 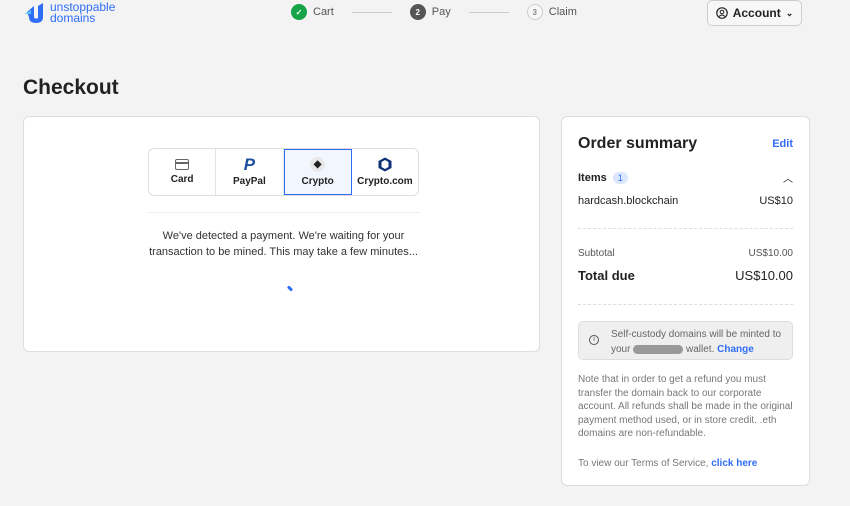 I want to click on step-number: 2, so click(x=417, y=12).